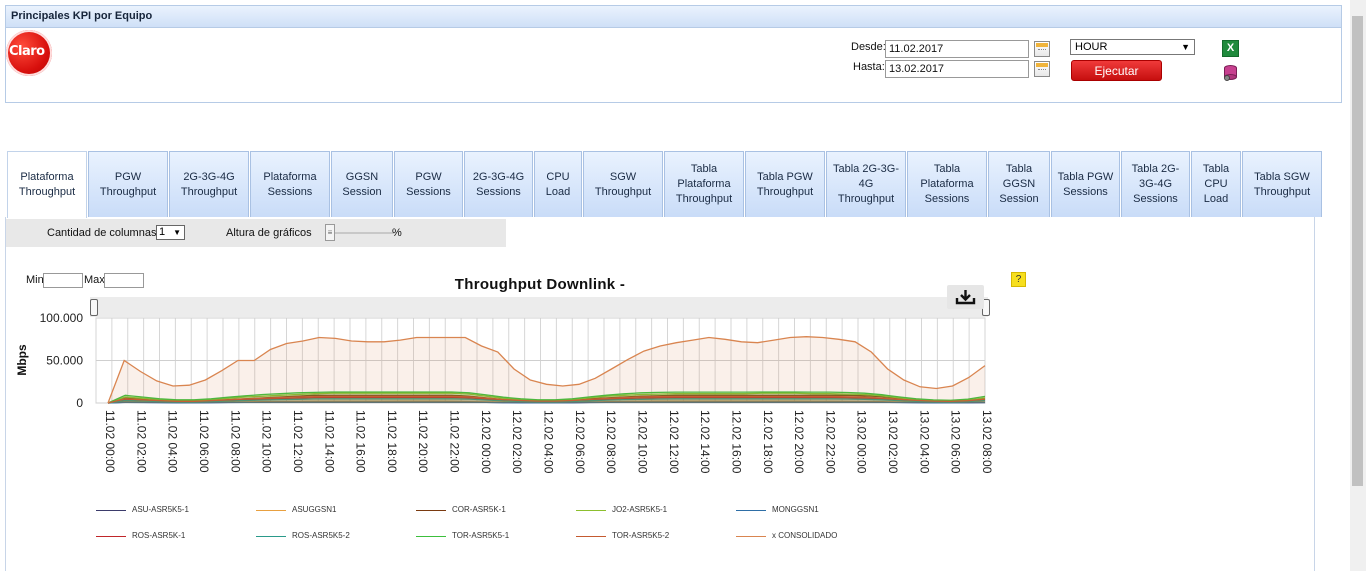 Image resolution: width=1366 pixels, height=571 pixels. What do you see at coordinates (124, 280) in the screenshot?
I see `max-input` at bounding box center [124, 280].